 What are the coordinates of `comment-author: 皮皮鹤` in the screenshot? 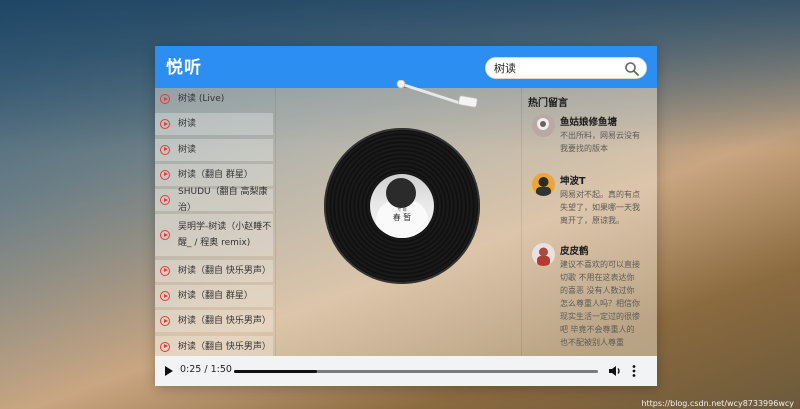 It's located at (574, 251).